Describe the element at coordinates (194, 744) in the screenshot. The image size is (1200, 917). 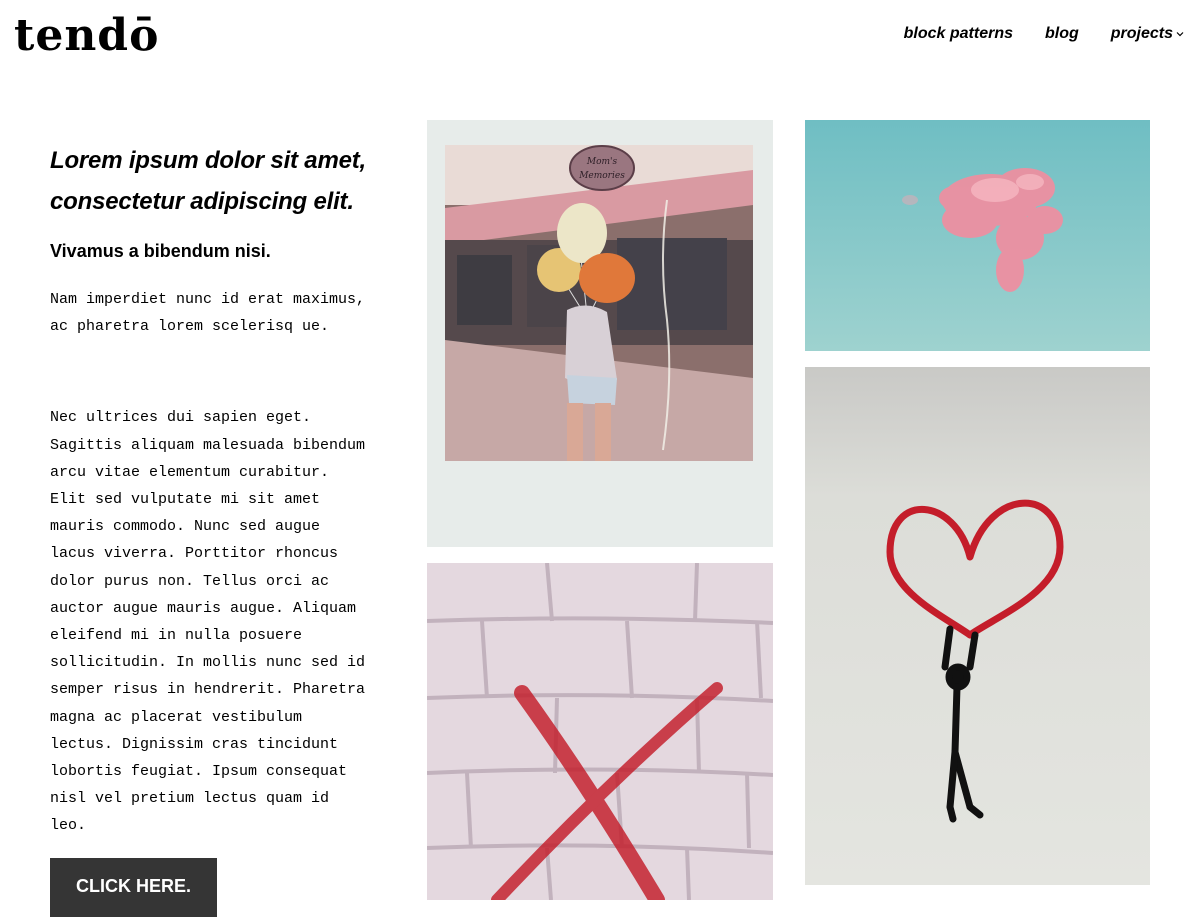
I see `paragraph-line: lectus. Dignissim cras tincidunt` at that location.